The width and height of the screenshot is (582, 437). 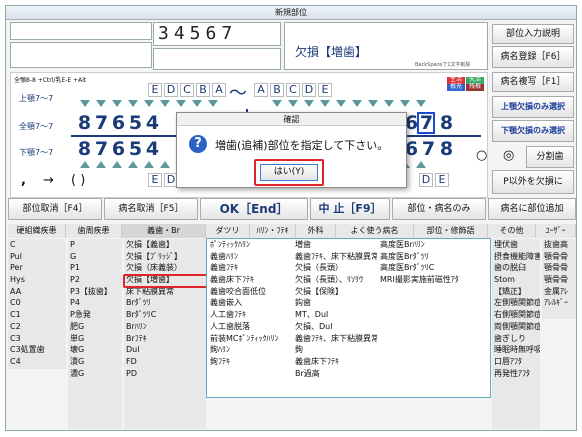 I want to click on list-item: 再発性ｱﾌﾀ, so click(x=516, y=374).